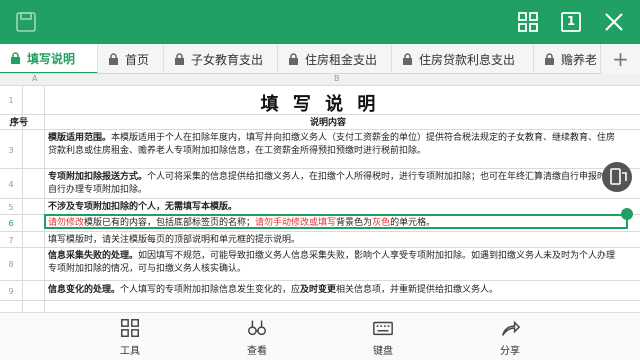  I want to click on row-number: 8, so click(11, 264).